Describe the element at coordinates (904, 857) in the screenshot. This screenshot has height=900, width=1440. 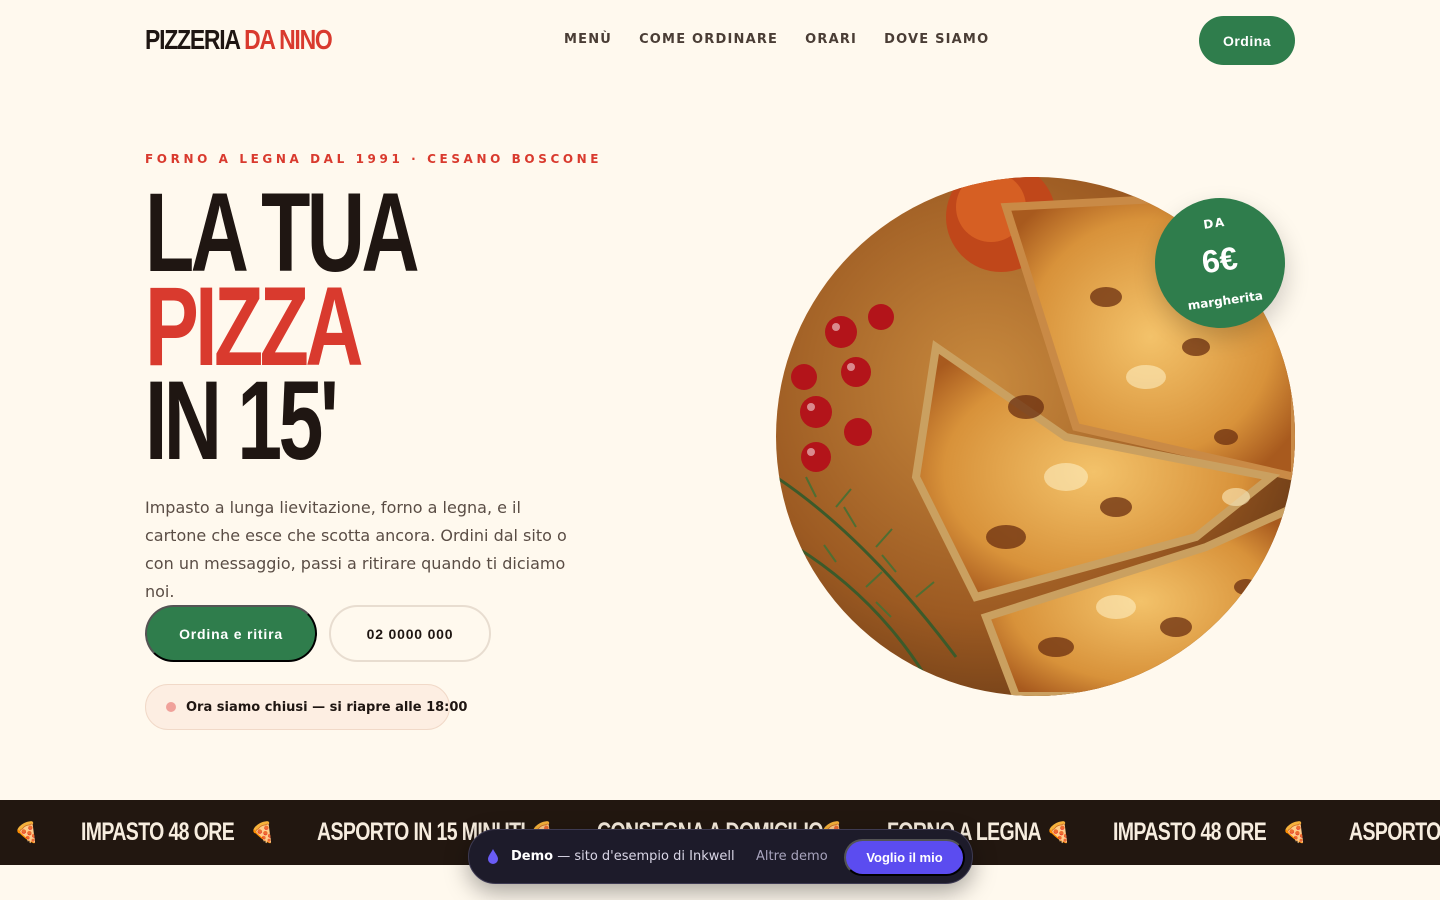
I see `want-mine-button: Voglio il mio` at that location.